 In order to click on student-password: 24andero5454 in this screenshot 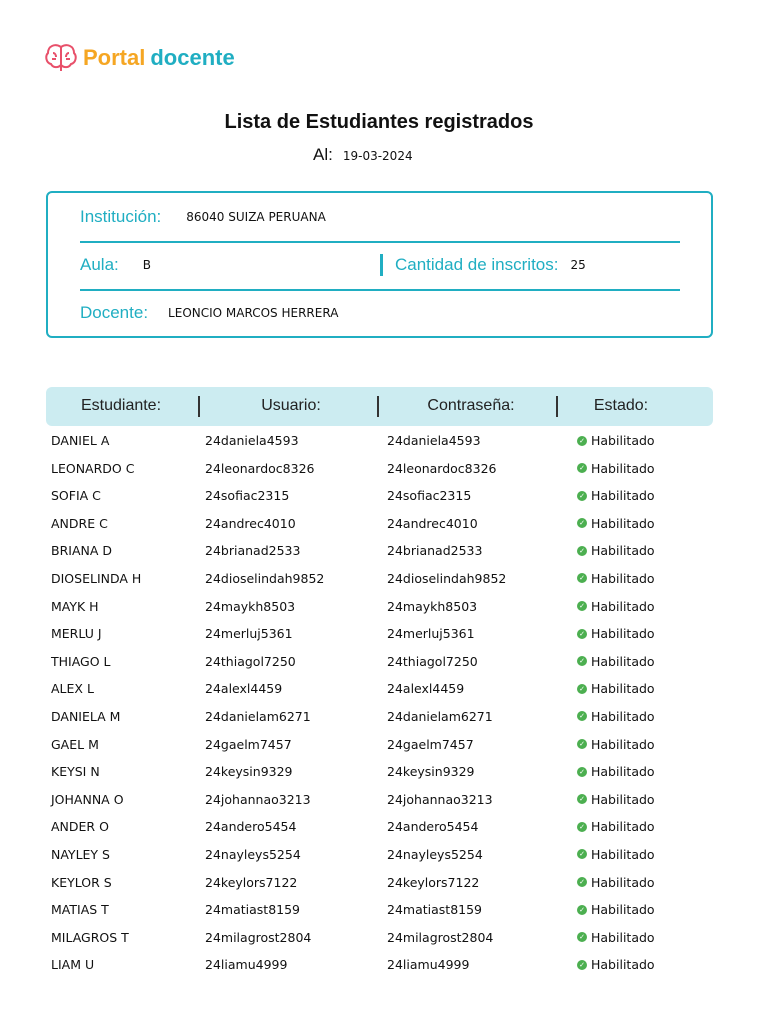, I will do `click(433, 827)`.